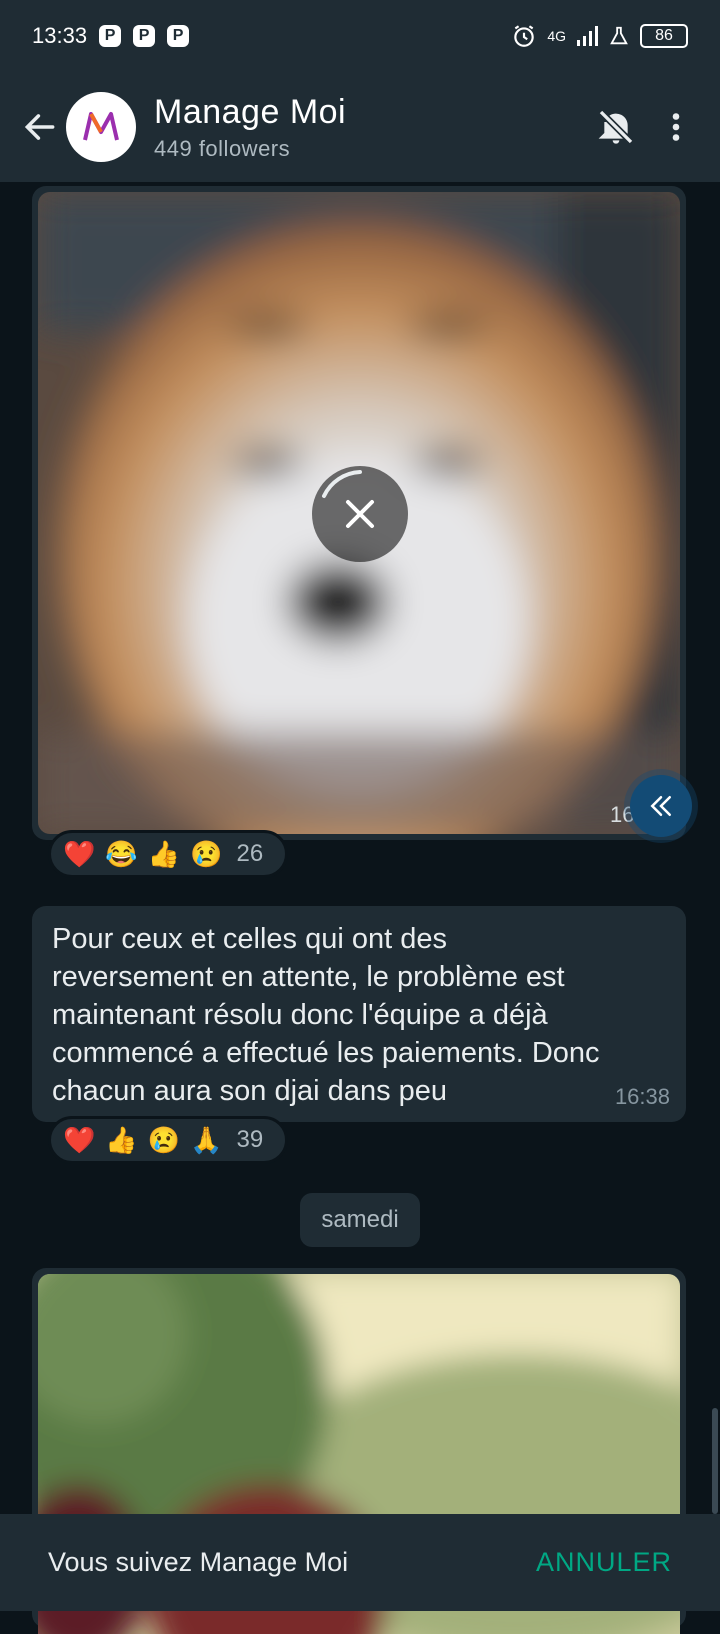  What do you see at coordinates (250, 1139) in the screenshot?
I see `reaction-count: 39` at bounding box center [250, 1139].